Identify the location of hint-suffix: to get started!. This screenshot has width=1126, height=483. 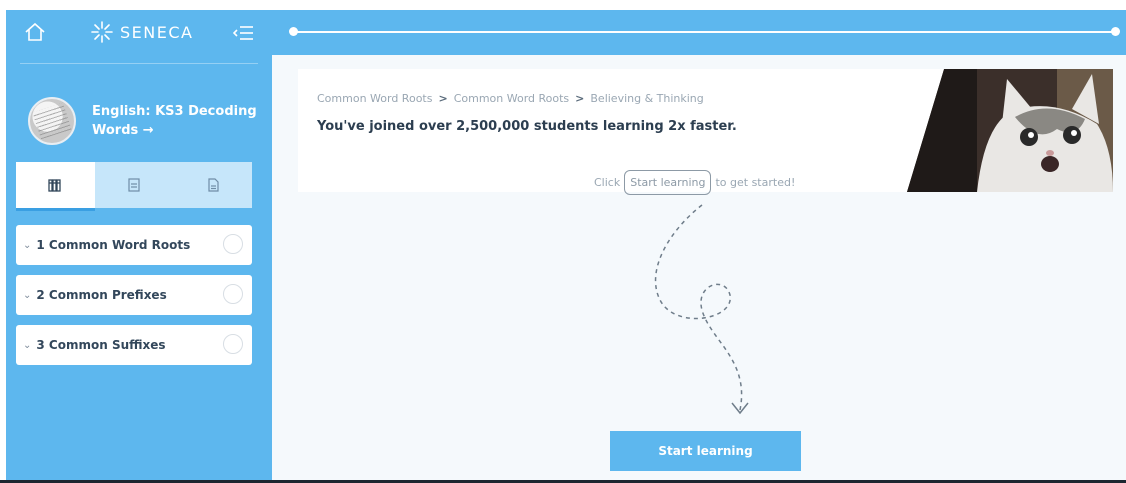
(755, 182).